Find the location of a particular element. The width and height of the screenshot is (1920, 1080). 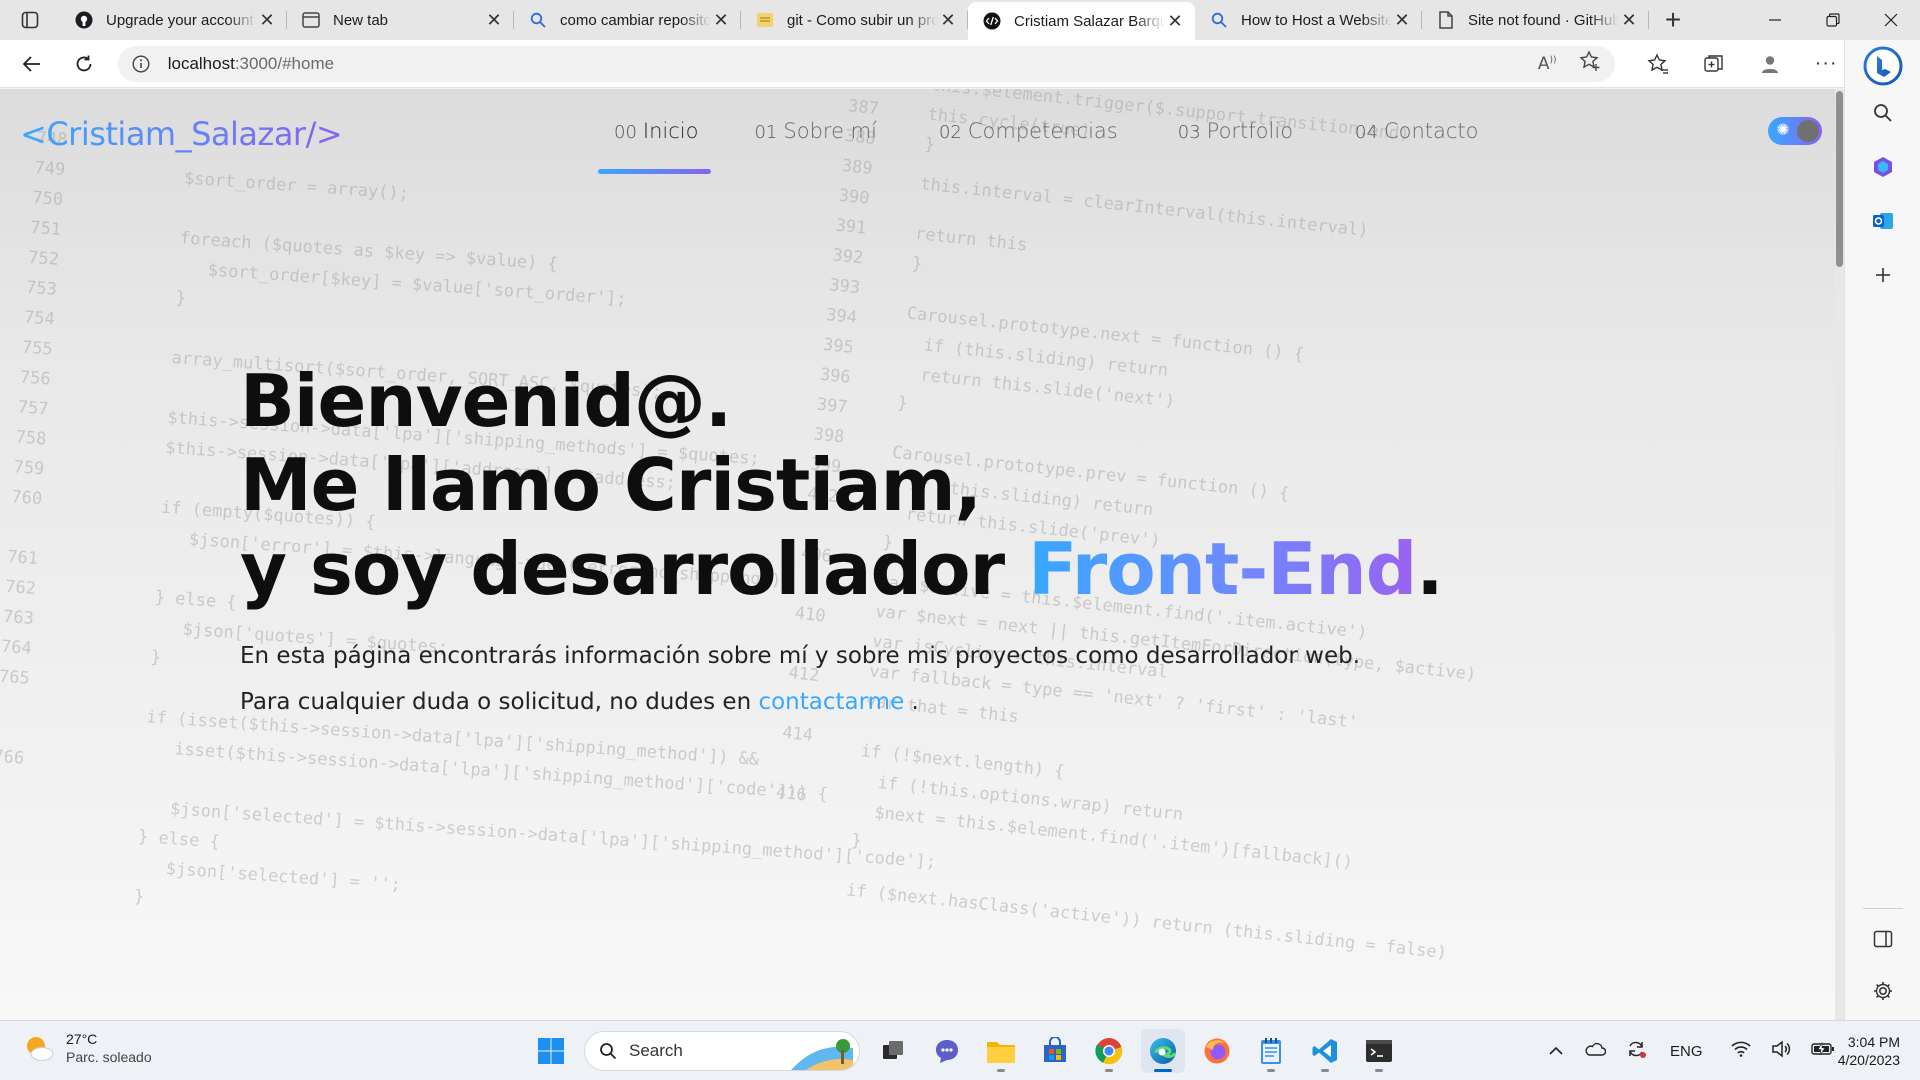

taskbar-file-explorer is located at coordinates (1001, 1051).